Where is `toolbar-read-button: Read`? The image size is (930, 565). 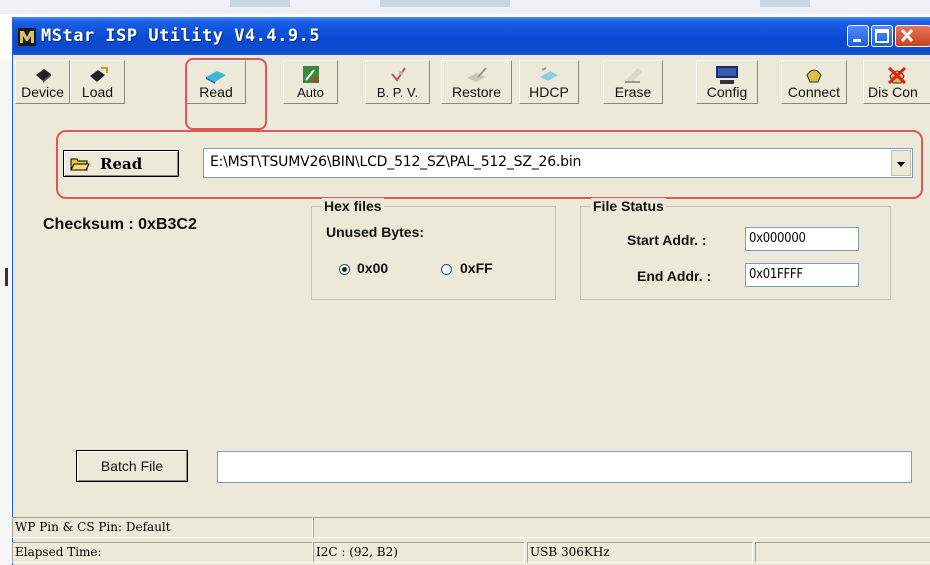 toolbar-read-button: Read is located at coordinates (216, 82).